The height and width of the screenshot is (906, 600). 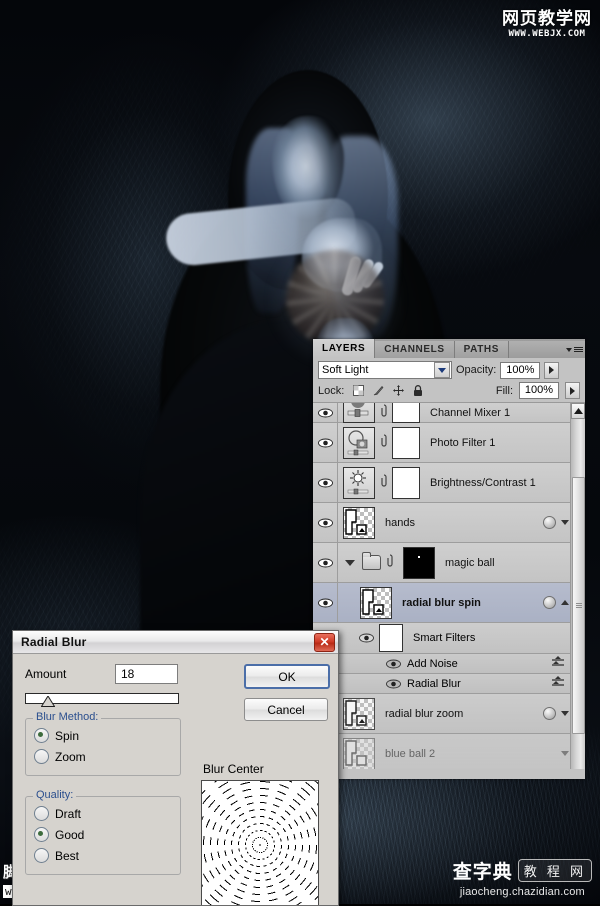 What do you see at coordinates (565, 602) in the screenshot?
I see `chevron-up-icon` at bounding box center [565, 602].